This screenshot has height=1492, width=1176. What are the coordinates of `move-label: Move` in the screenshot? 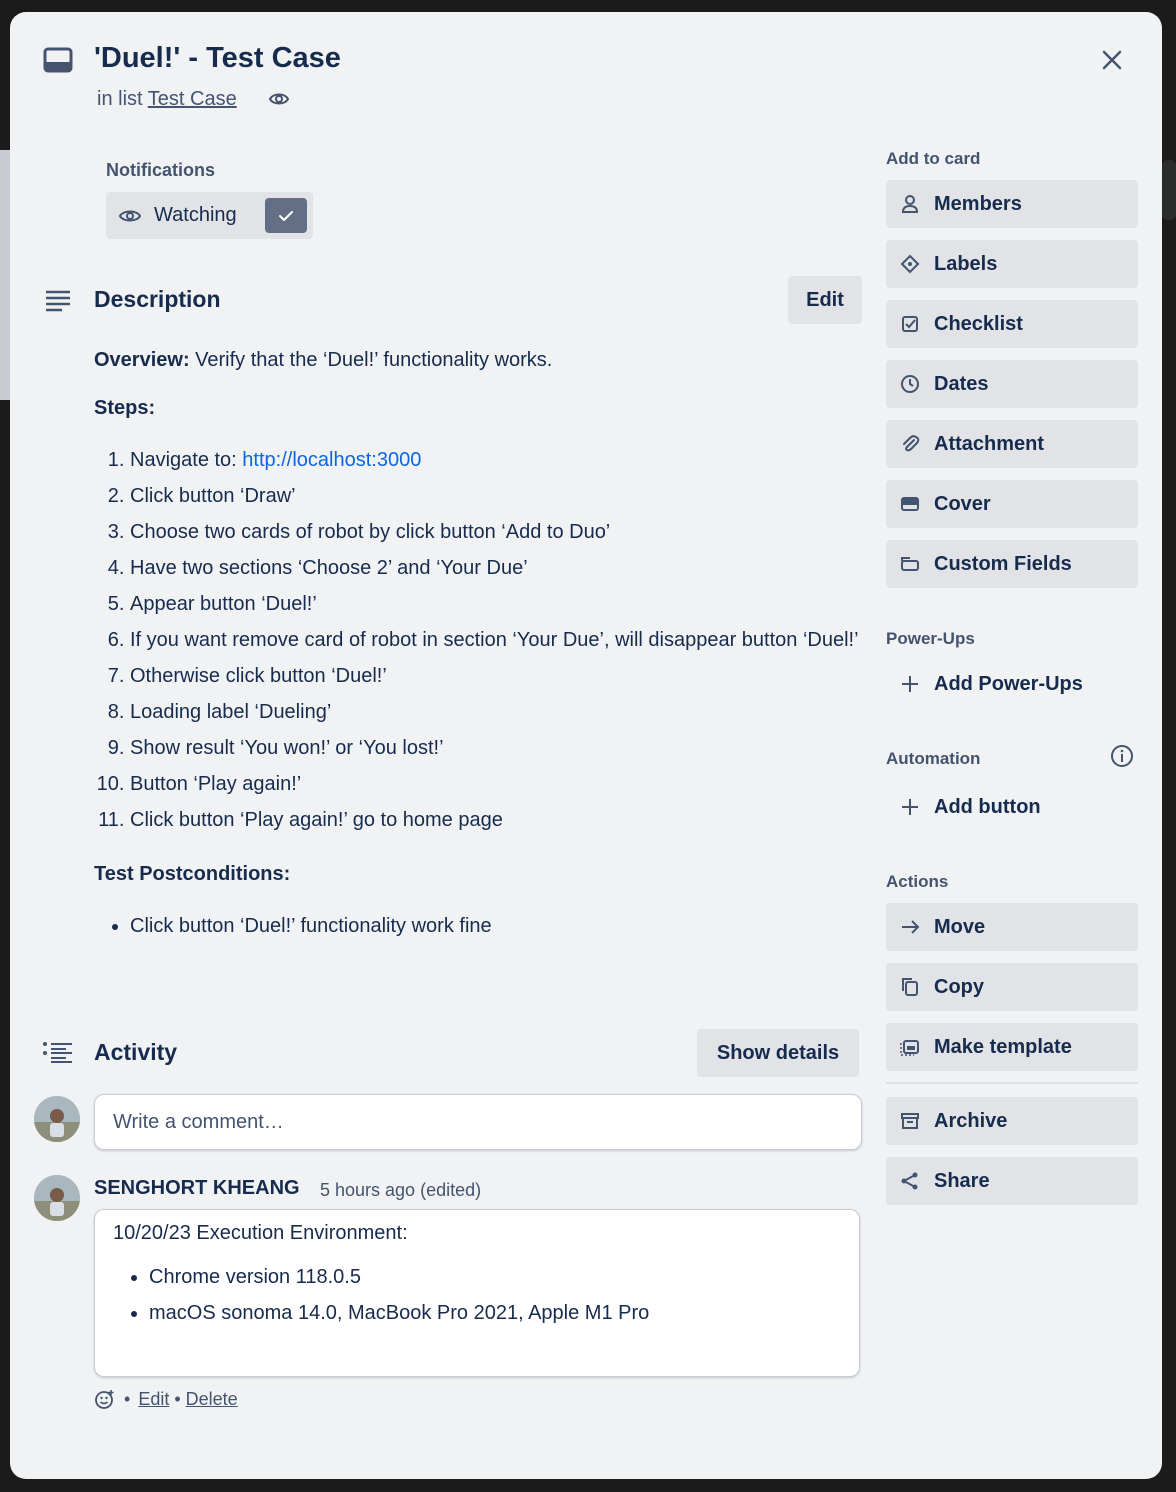 It's located at (960, 926).